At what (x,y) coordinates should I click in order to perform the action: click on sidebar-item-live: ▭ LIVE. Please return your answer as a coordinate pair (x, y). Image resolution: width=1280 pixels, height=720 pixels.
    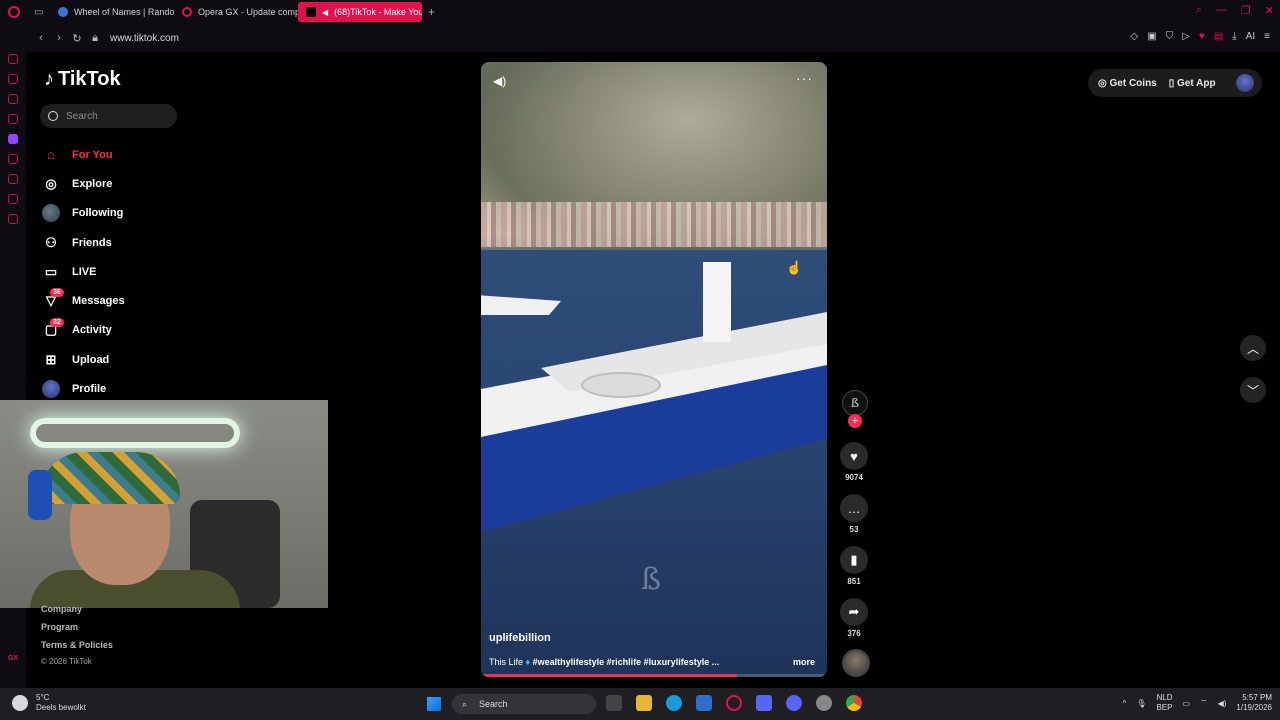
    Looking at the image, I should click on (83, 271).